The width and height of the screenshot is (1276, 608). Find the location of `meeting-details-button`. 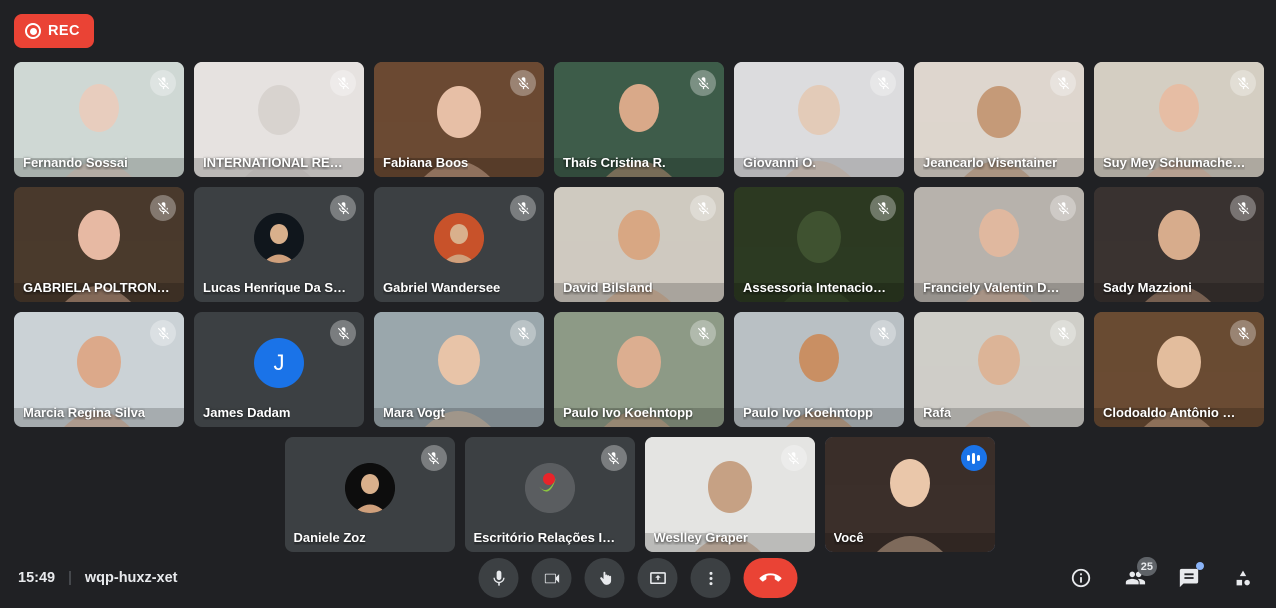

meeting-details-button is located at coordinates (1081, 578).